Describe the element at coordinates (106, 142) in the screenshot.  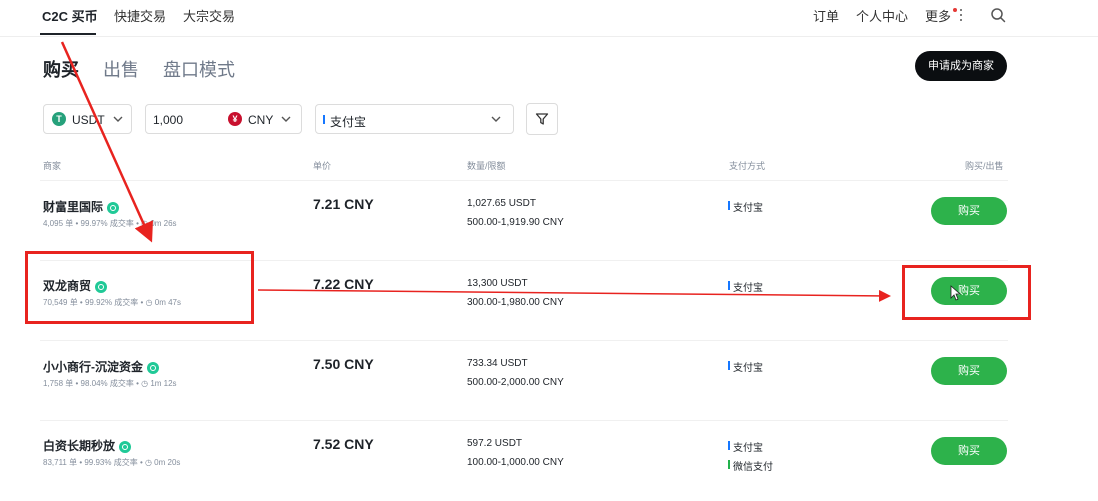
I see `arrow-to-merchant` at that location.